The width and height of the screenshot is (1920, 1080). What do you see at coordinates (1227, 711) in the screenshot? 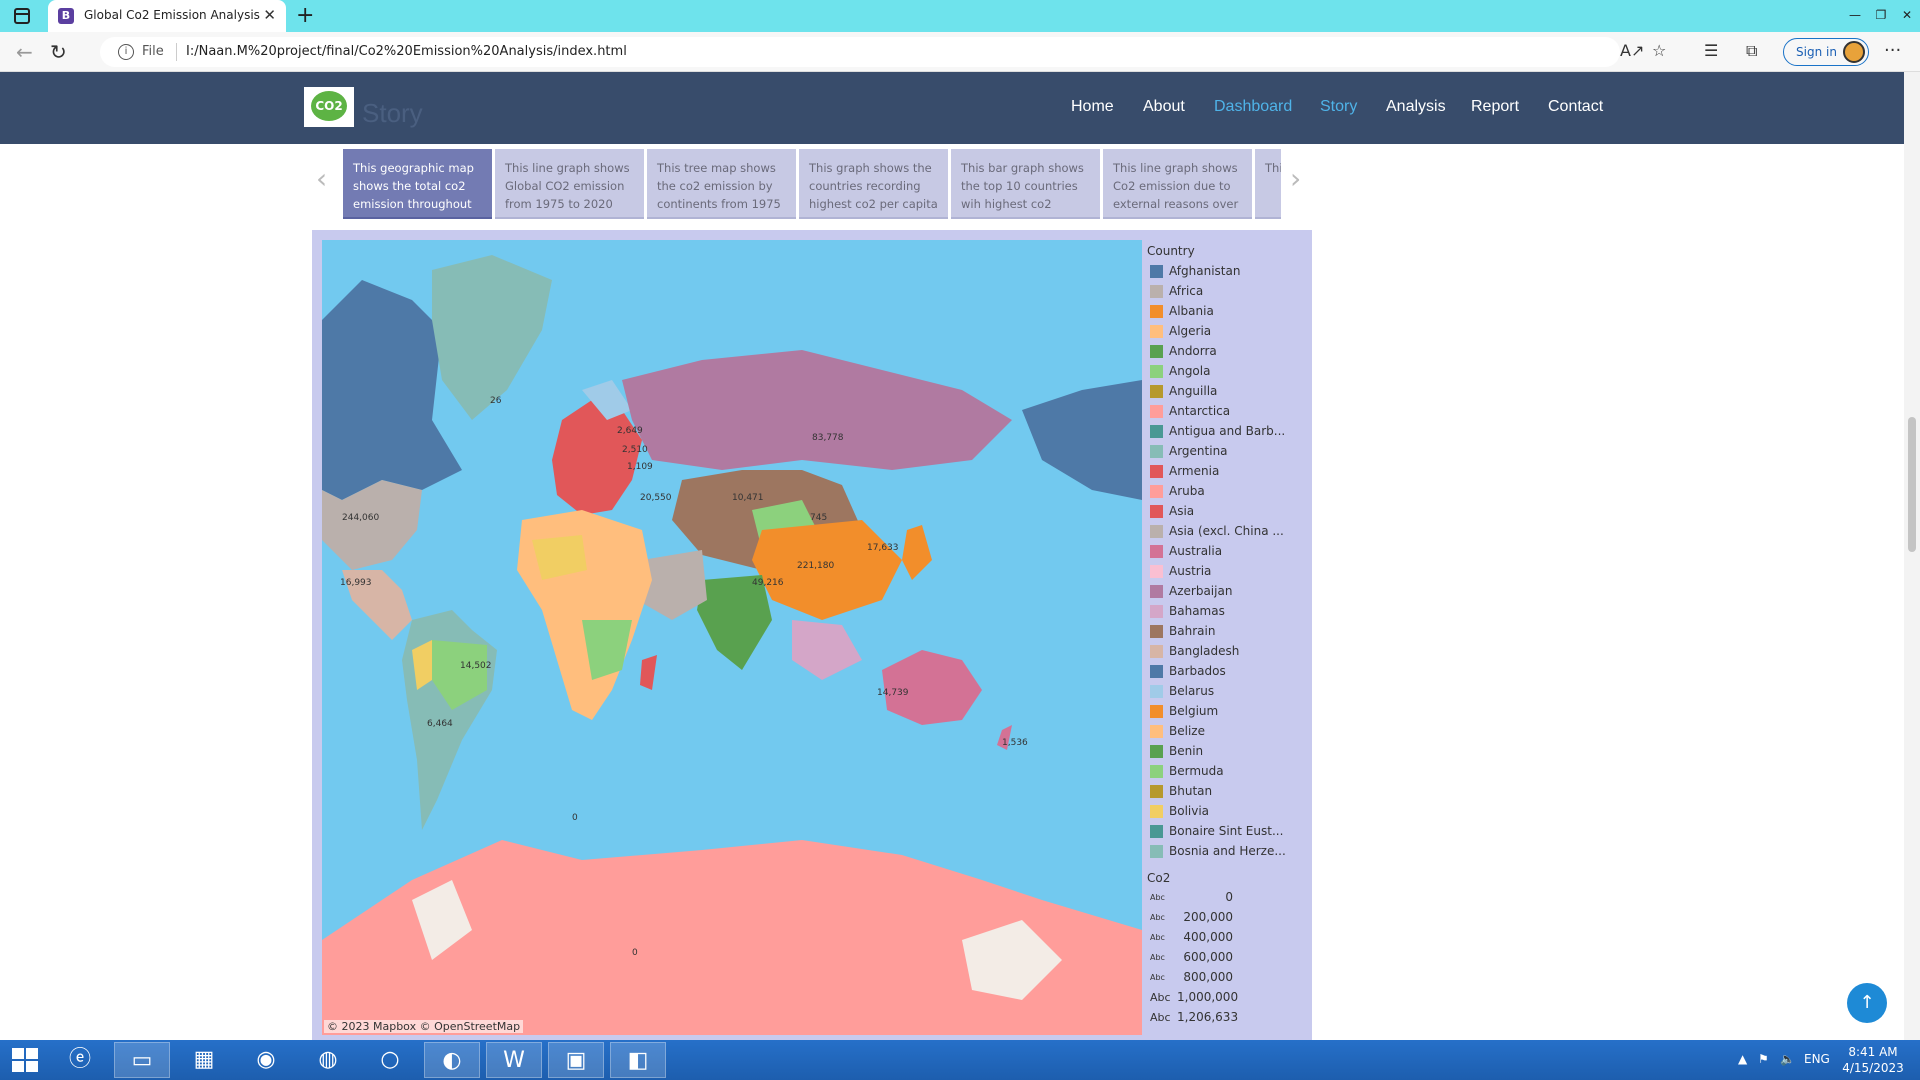
I see `legend-item: Belgium` at bounding box center [1227, 711].